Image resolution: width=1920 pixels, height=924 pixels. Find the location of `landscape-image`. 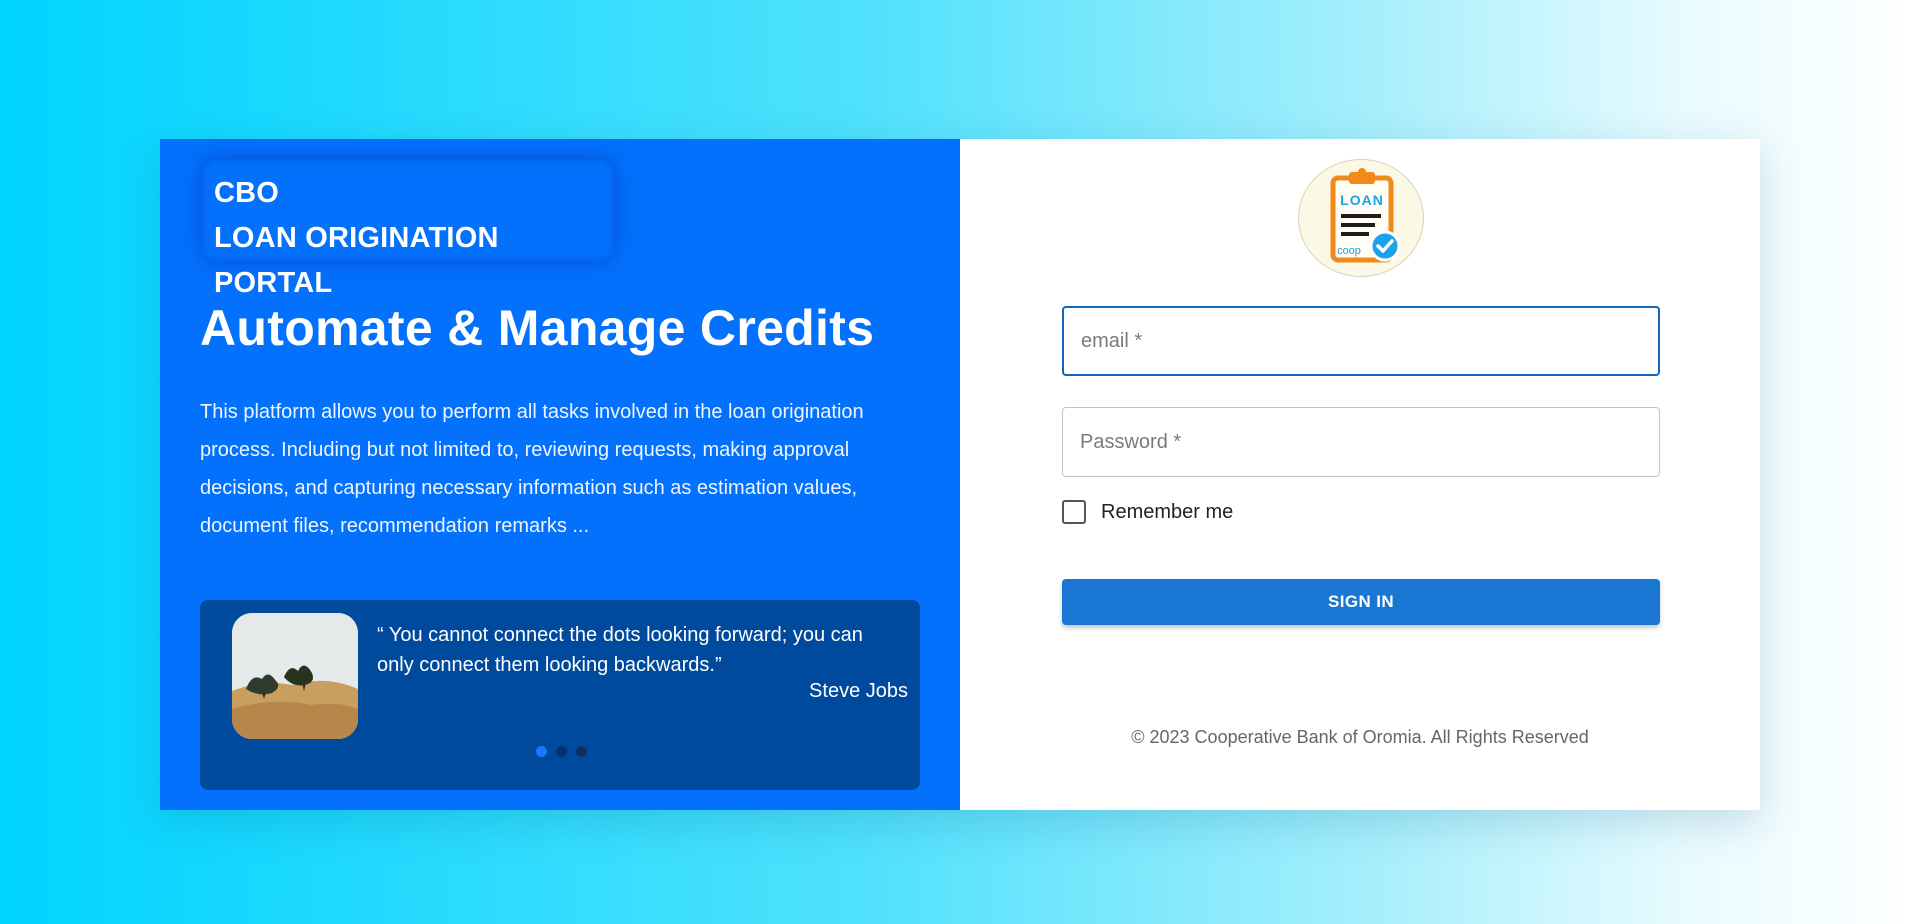

landscape-image is located at coordinates (295, 676).